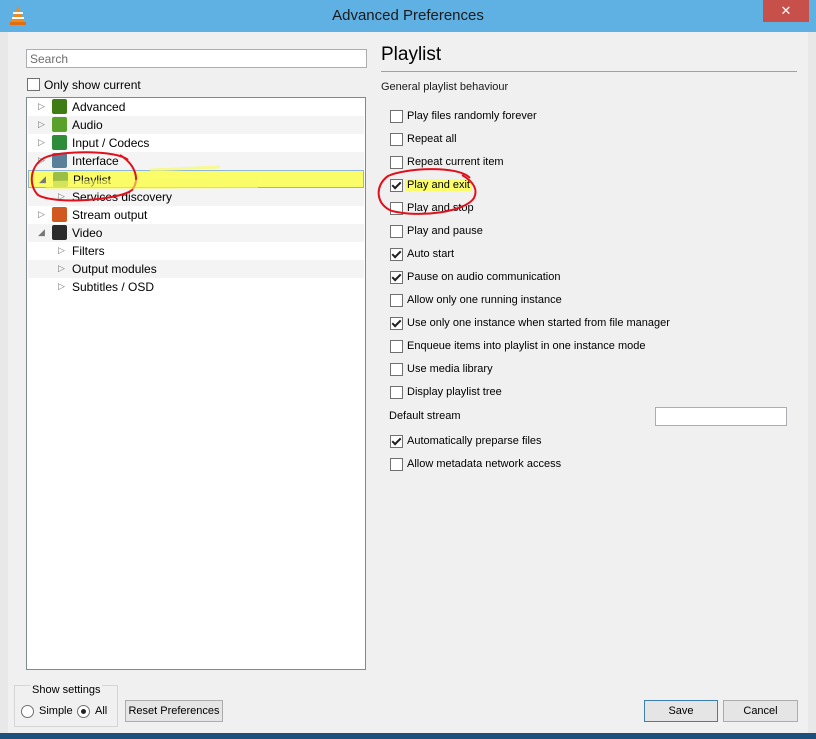  I want to click on tree-item-audio: ▷ Audio, so click(196, 125).